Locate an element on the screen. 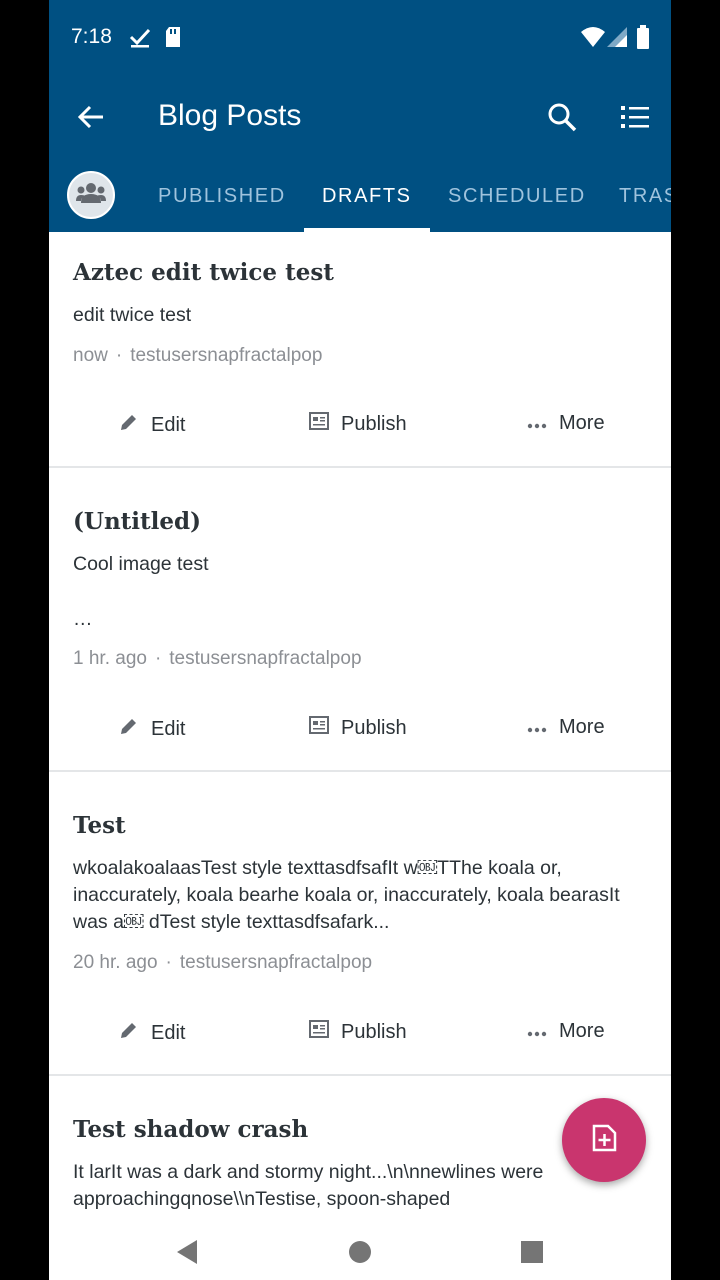 This screenshot has width=720, height=1280. page-title: Blog Posts is located at coordinates (230, 115).